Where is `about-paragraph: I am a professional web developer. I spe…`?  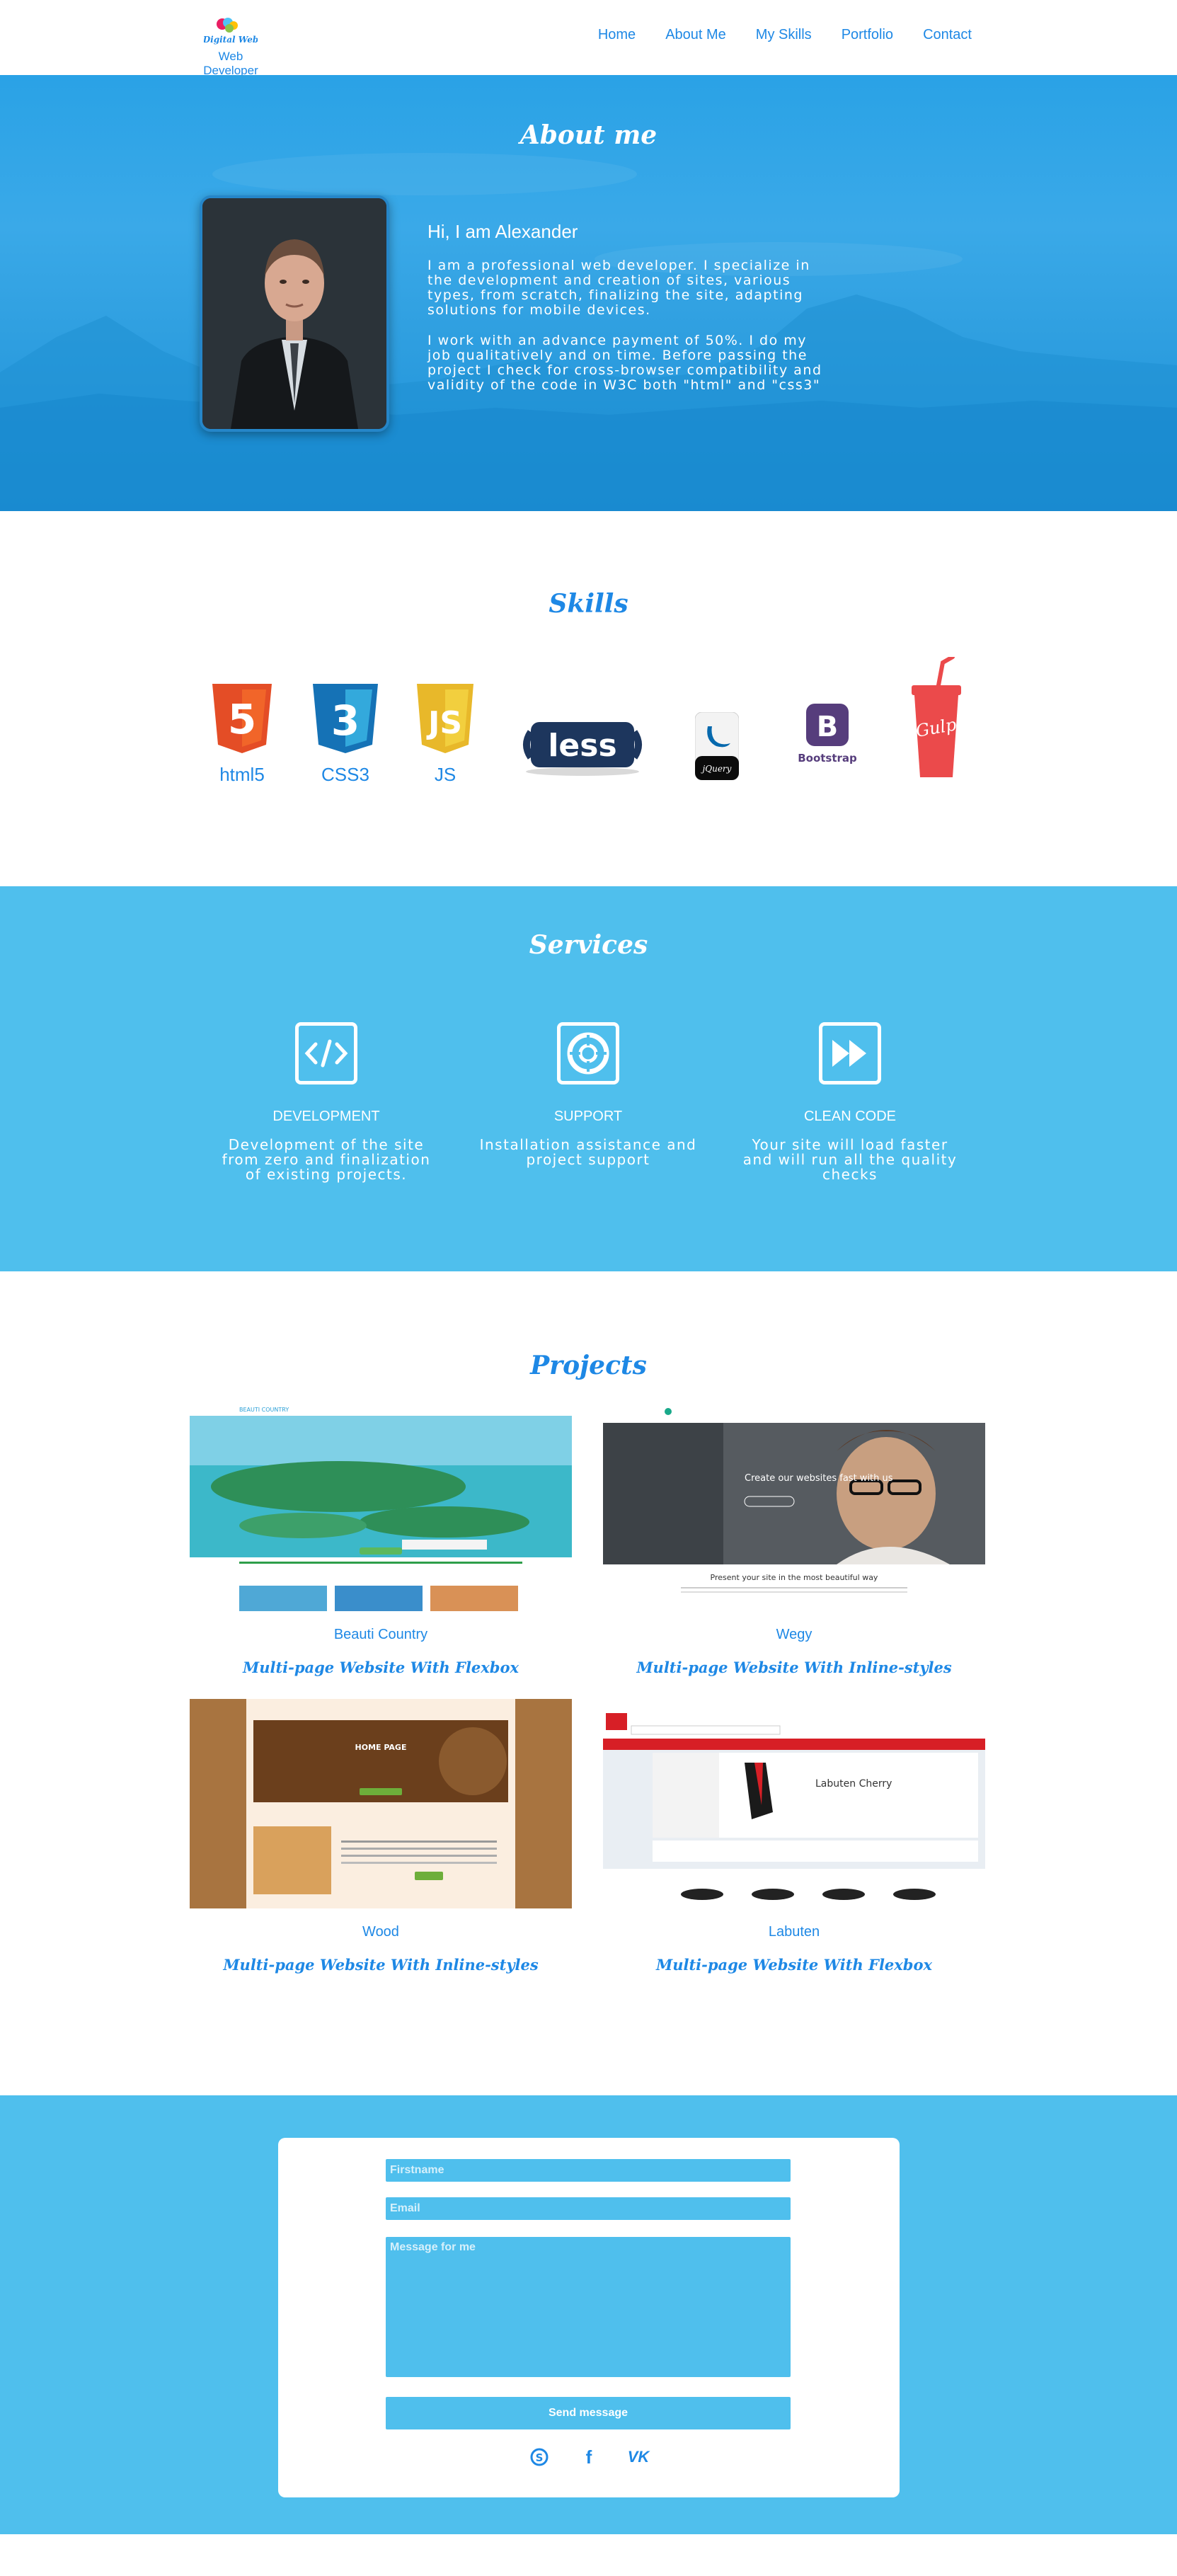 about-paragraph: I am a professional web developer. I spe… is located at coordinates (618, 288).